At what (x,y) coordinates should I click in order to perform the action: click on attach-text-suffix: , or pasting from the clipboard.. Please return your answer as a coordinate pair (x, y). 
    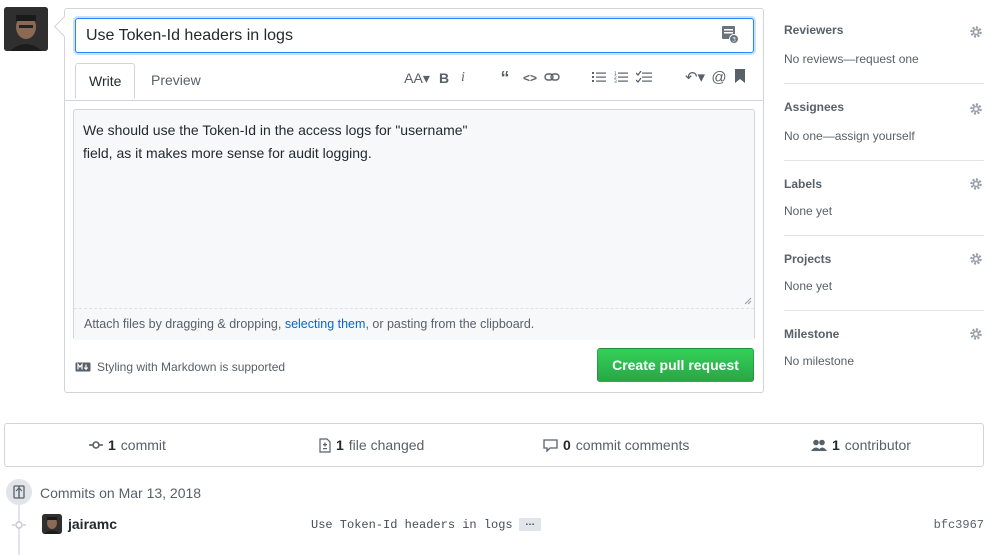
    Looking at the image, I should click on (450, 324).